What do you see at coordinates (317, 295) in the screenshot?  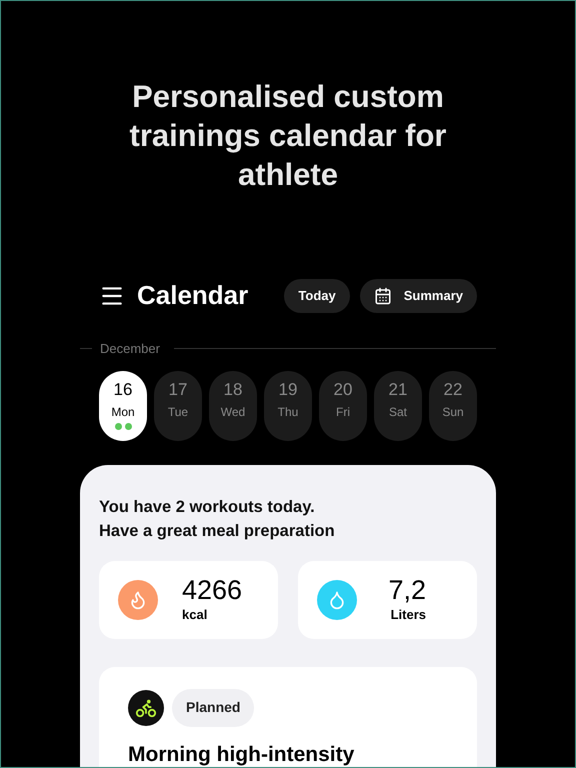 I see `today-button: Today` at bounding box center [317, 295].